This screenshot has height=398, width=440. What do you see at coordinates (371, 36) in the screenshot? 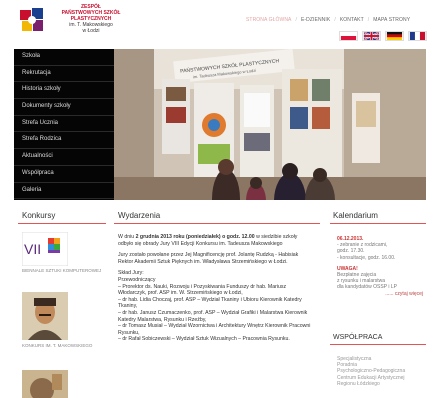
I see `uk-flag-icon` at bounding box center [371, 36].